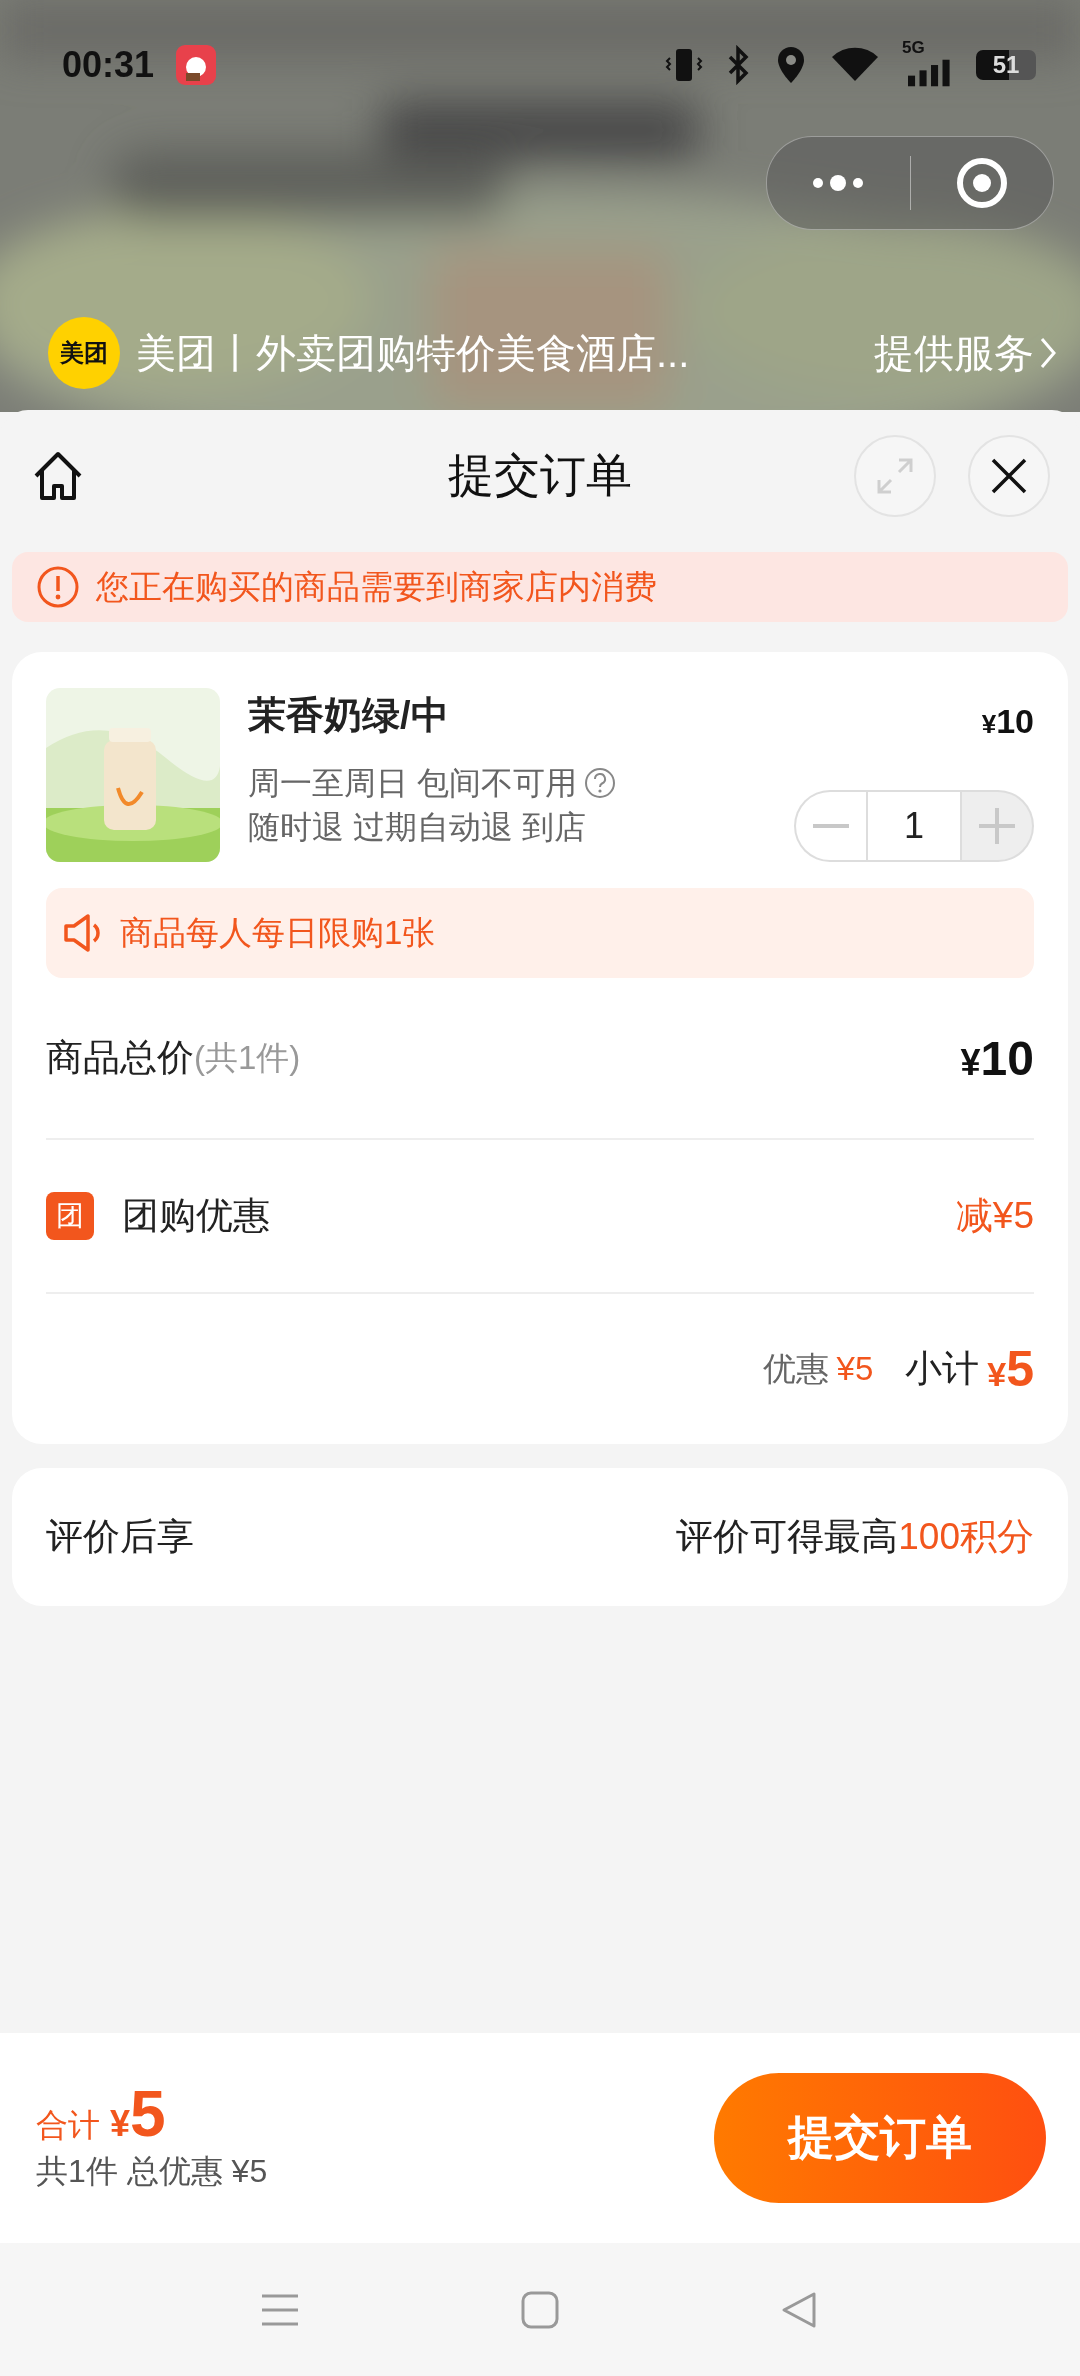  Describe the element at coordinates (138, 2114) in the screenshot. I see `total-amount: ¥5` at that location.